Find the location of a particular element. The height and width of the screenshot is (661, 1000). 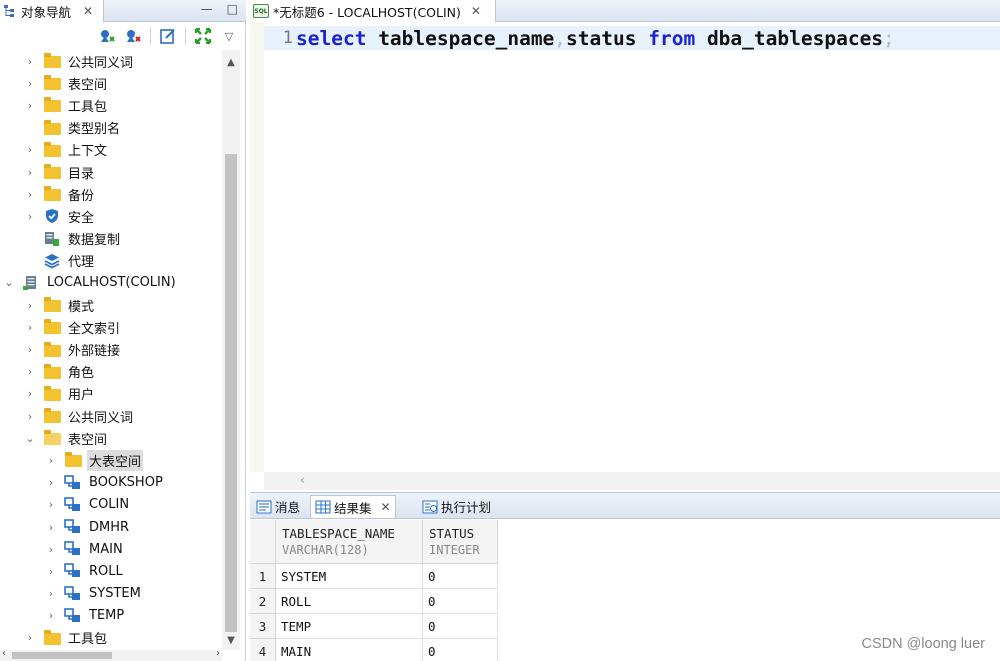

table-row: 1 SYSTEM 0 is located at coordinates (374, 576).